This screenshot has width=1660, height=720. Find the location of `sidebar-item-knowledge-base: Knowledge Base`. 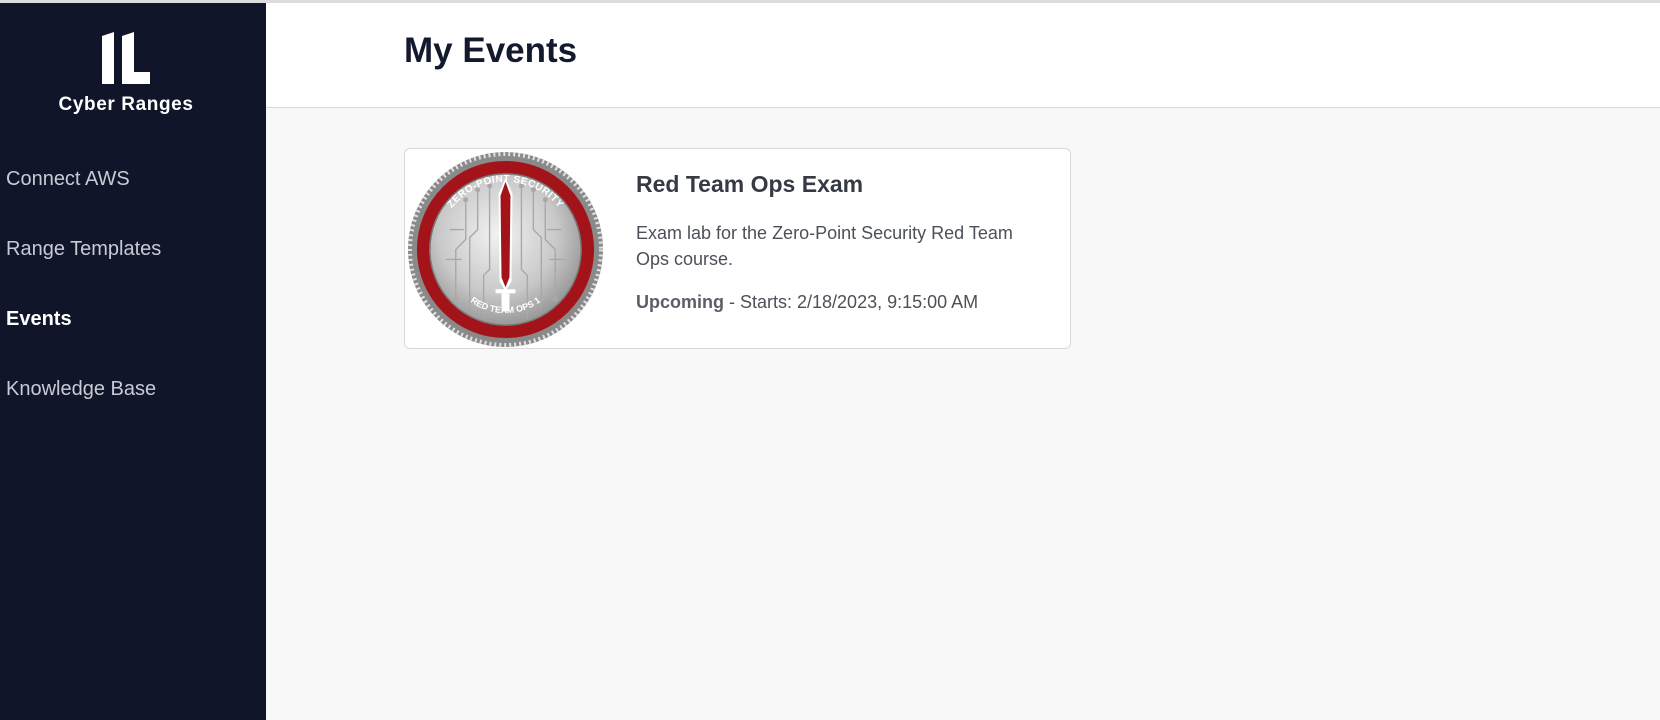

sidebar-item-knowledge-base: Knowledge Base is located at coordinates (133, 399).